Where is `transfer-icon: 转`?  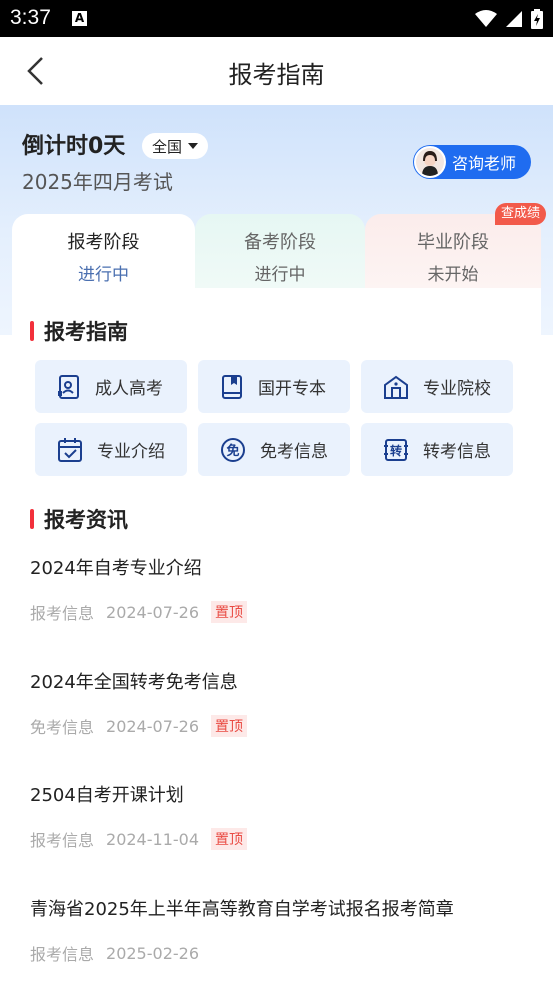 transfer-icon: 转 is located at coordinates (396, 449).